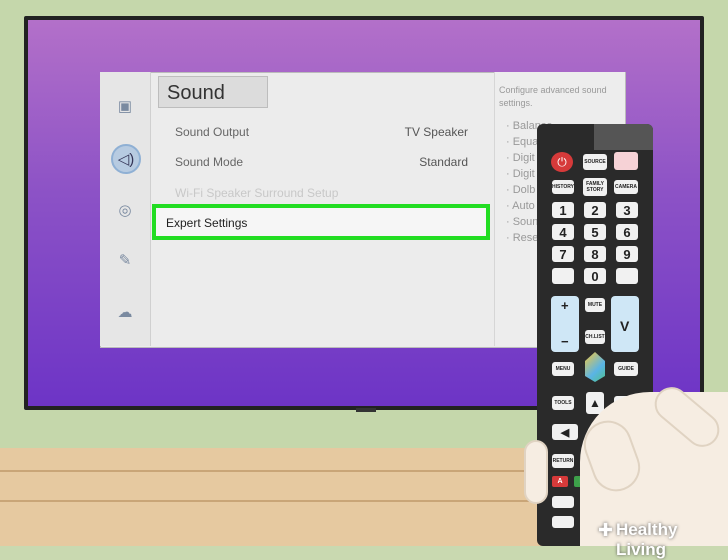 The width and height of the screenshot is (728, 560). Describe the element at coordinates (595, 210) in the screenshot. I see `digit-button: 2` at that location.